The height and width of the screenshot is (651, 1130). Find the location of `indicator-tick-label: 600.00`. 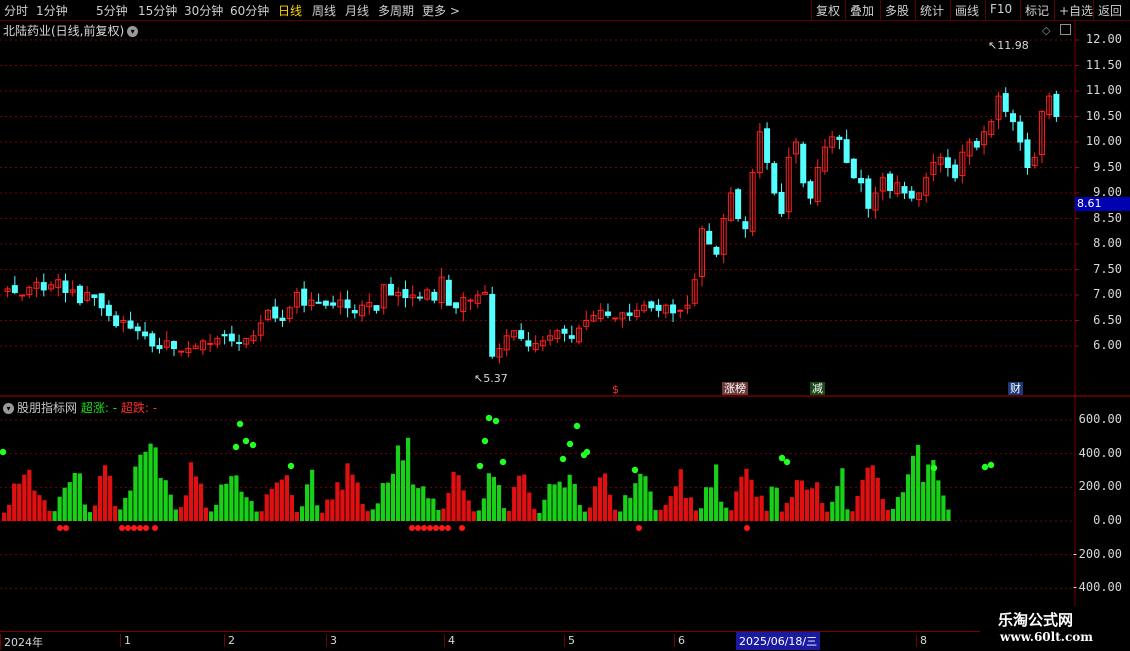

indicator-tick-label: 600.00 is located at coordinates (1100, 419).